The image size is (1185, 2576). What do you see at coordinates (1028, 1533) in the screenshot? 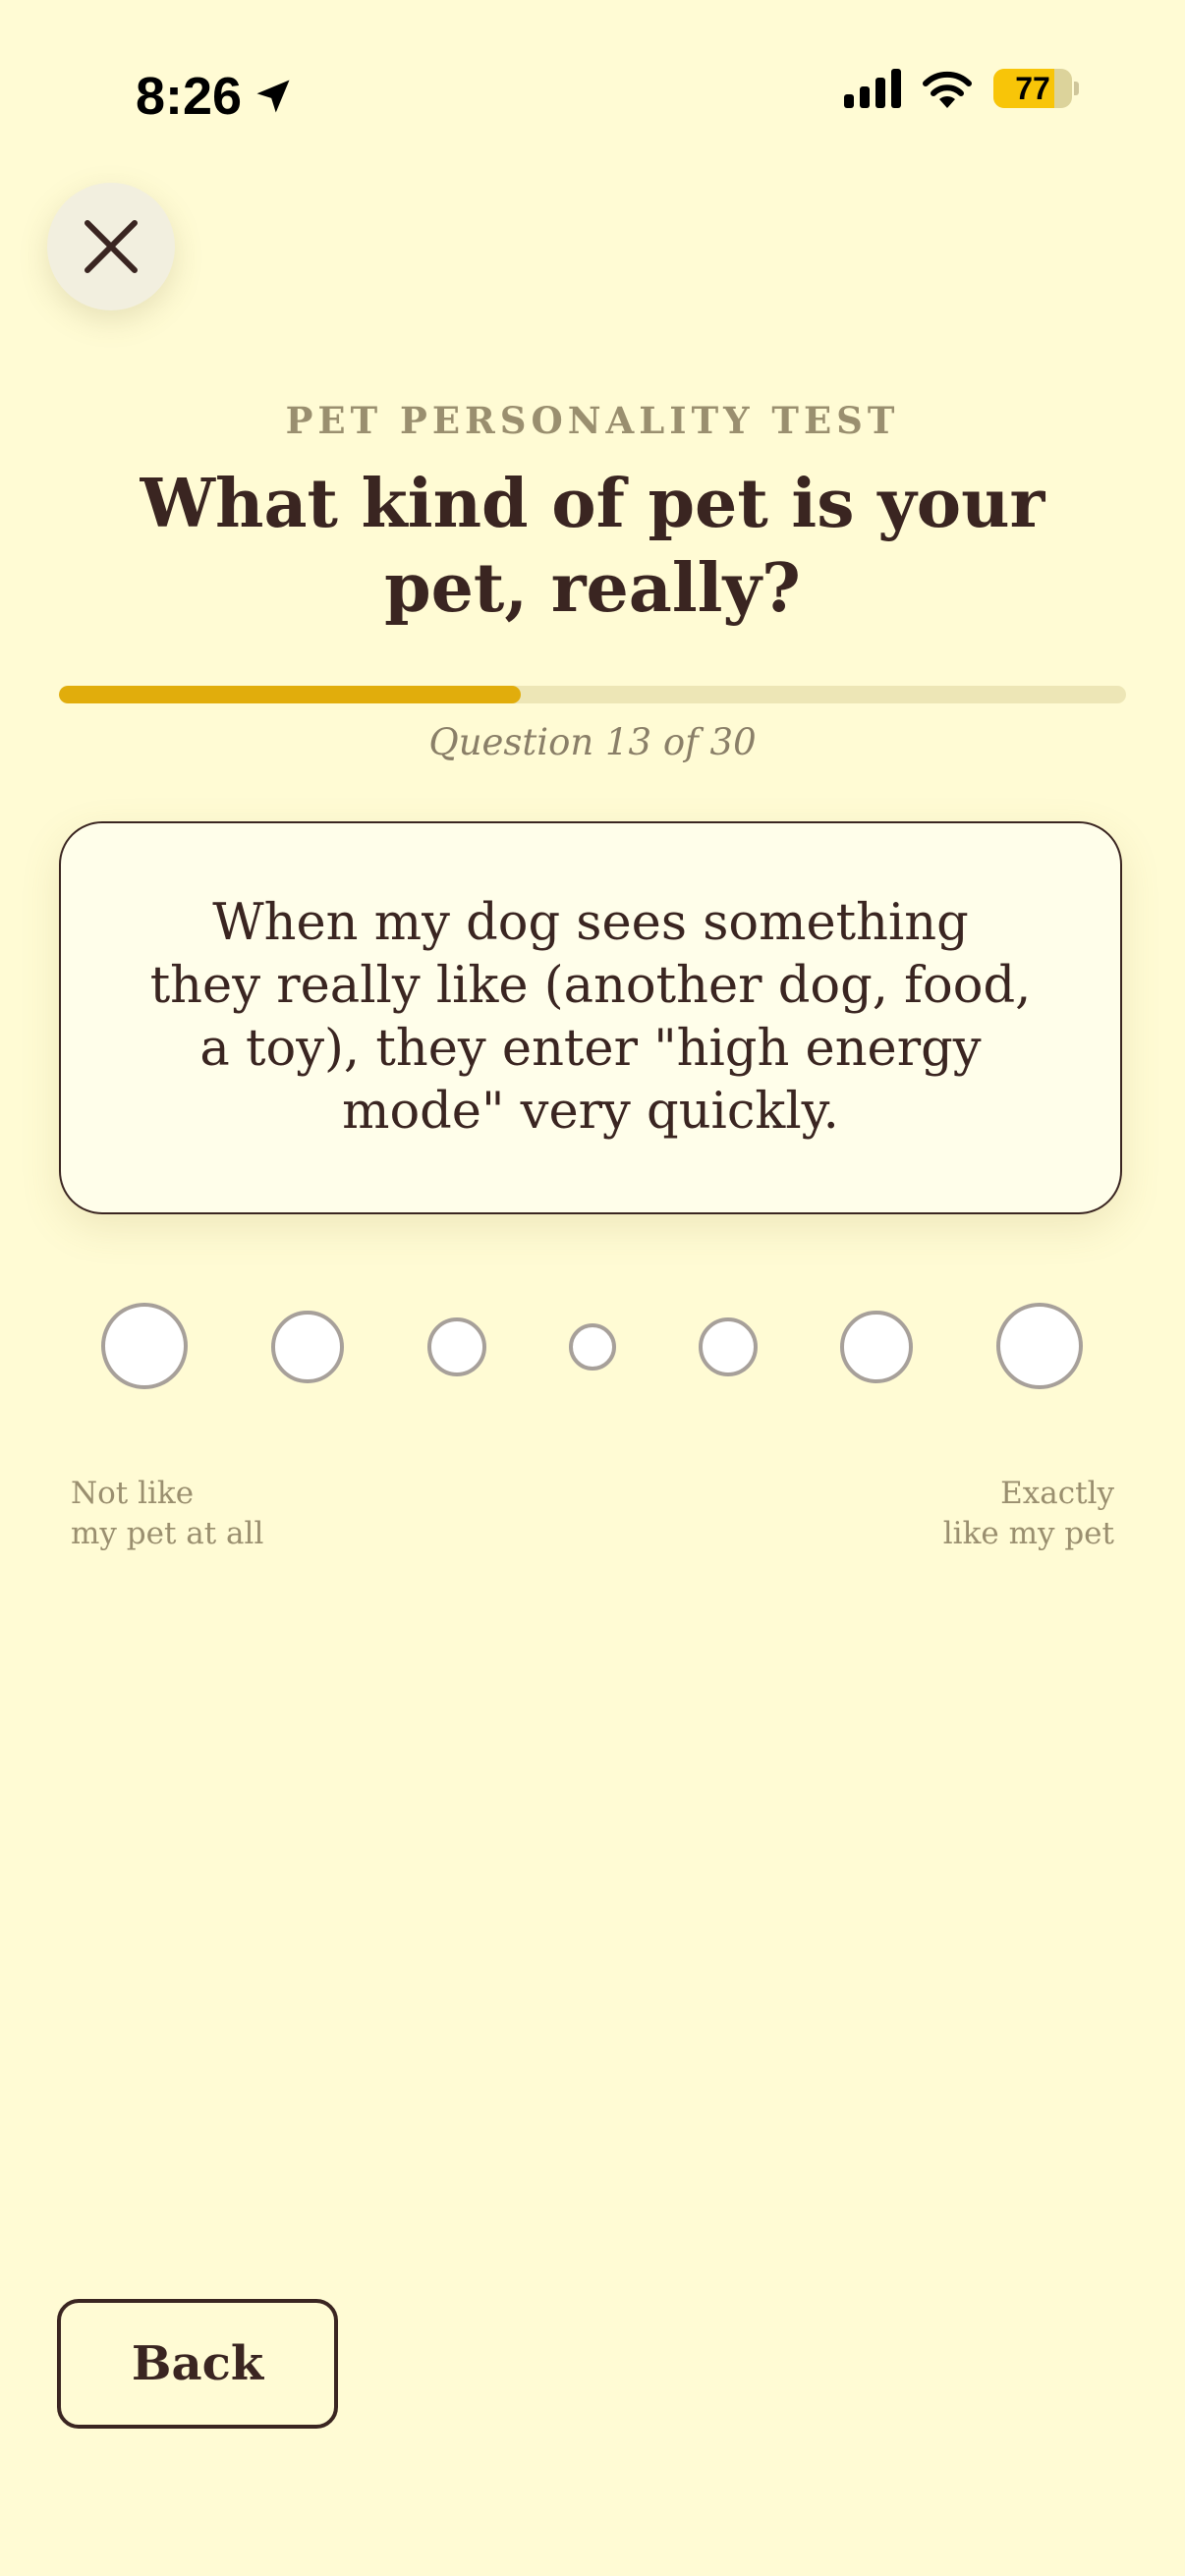
I see `scale-label-max-line2: like my pet` at bounding box center [1028, 1533].